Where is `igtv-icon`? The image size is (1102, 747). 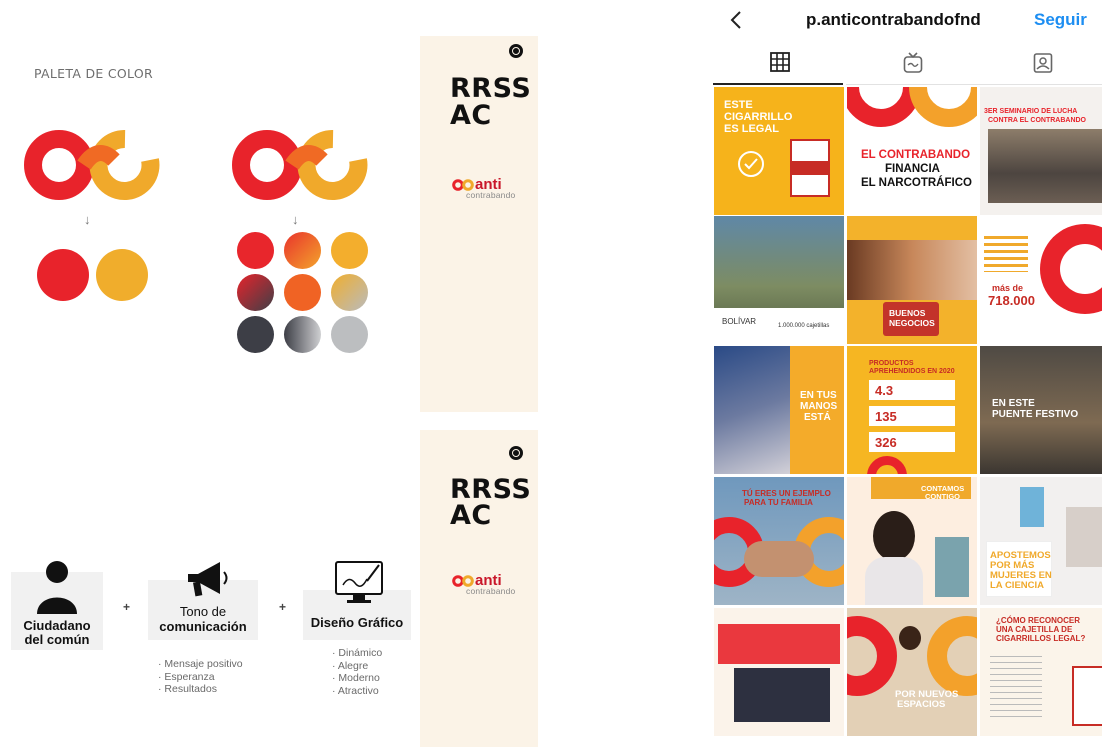 igtv-icon is located at coordinates (913, 63).